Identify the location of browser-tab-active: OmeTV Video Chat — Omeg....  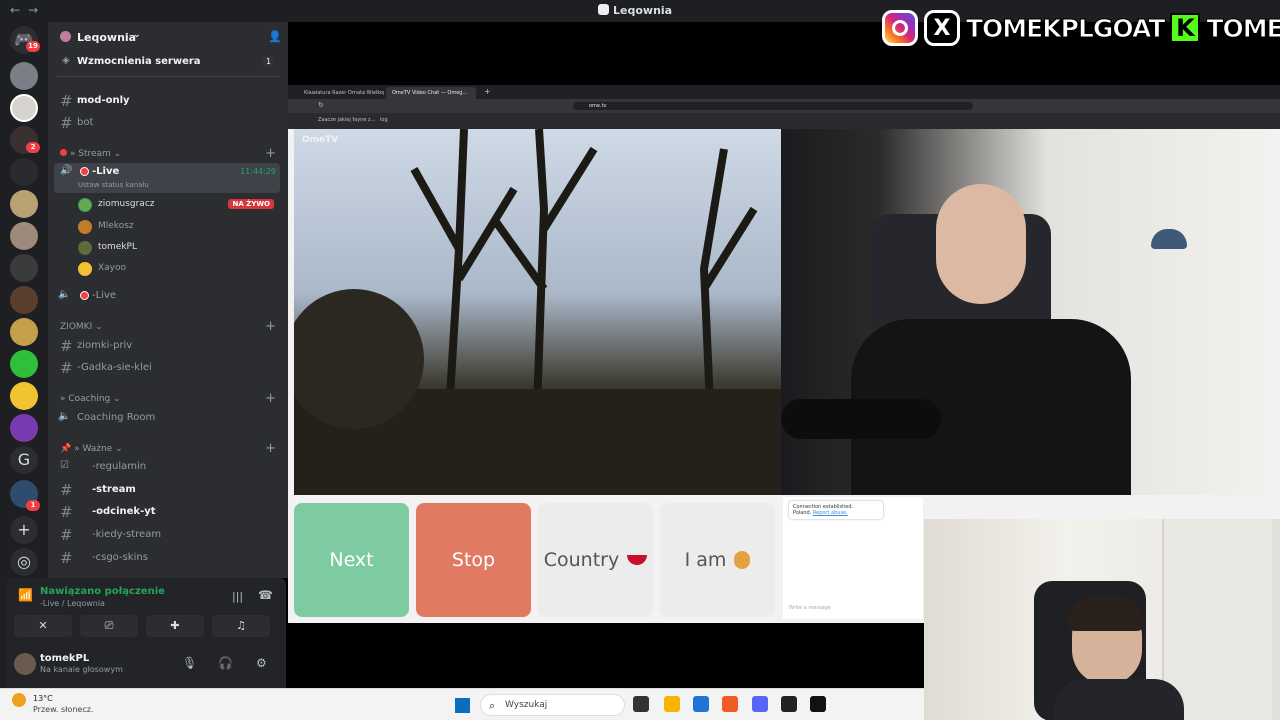
(431, 93).